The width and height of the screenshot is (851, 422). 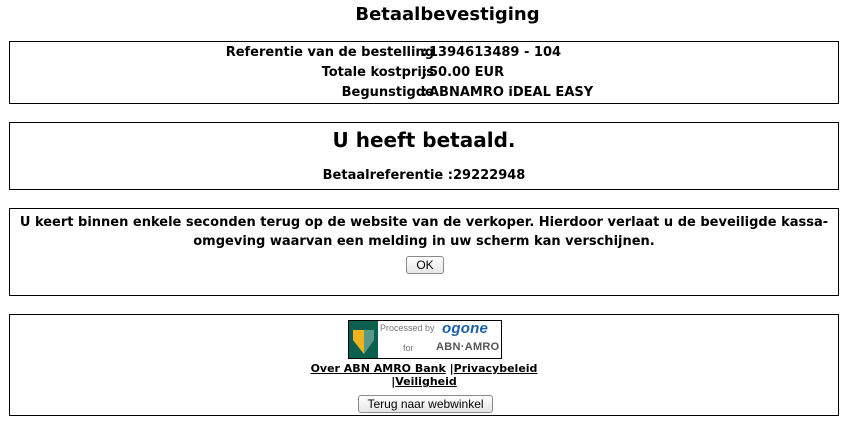 What do you see at coordinates (408, 348) in the screenshot?
I see `logo-for-text: for` at bounding box center [408, 348].